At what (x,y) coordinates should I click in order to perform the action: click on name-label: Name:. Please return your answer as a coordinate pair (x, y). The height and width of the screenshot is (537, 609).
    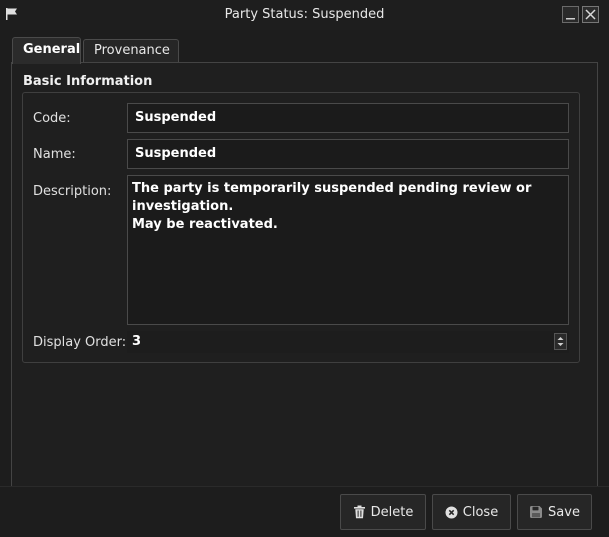
    Looking at the image, I should click on (54, 154).